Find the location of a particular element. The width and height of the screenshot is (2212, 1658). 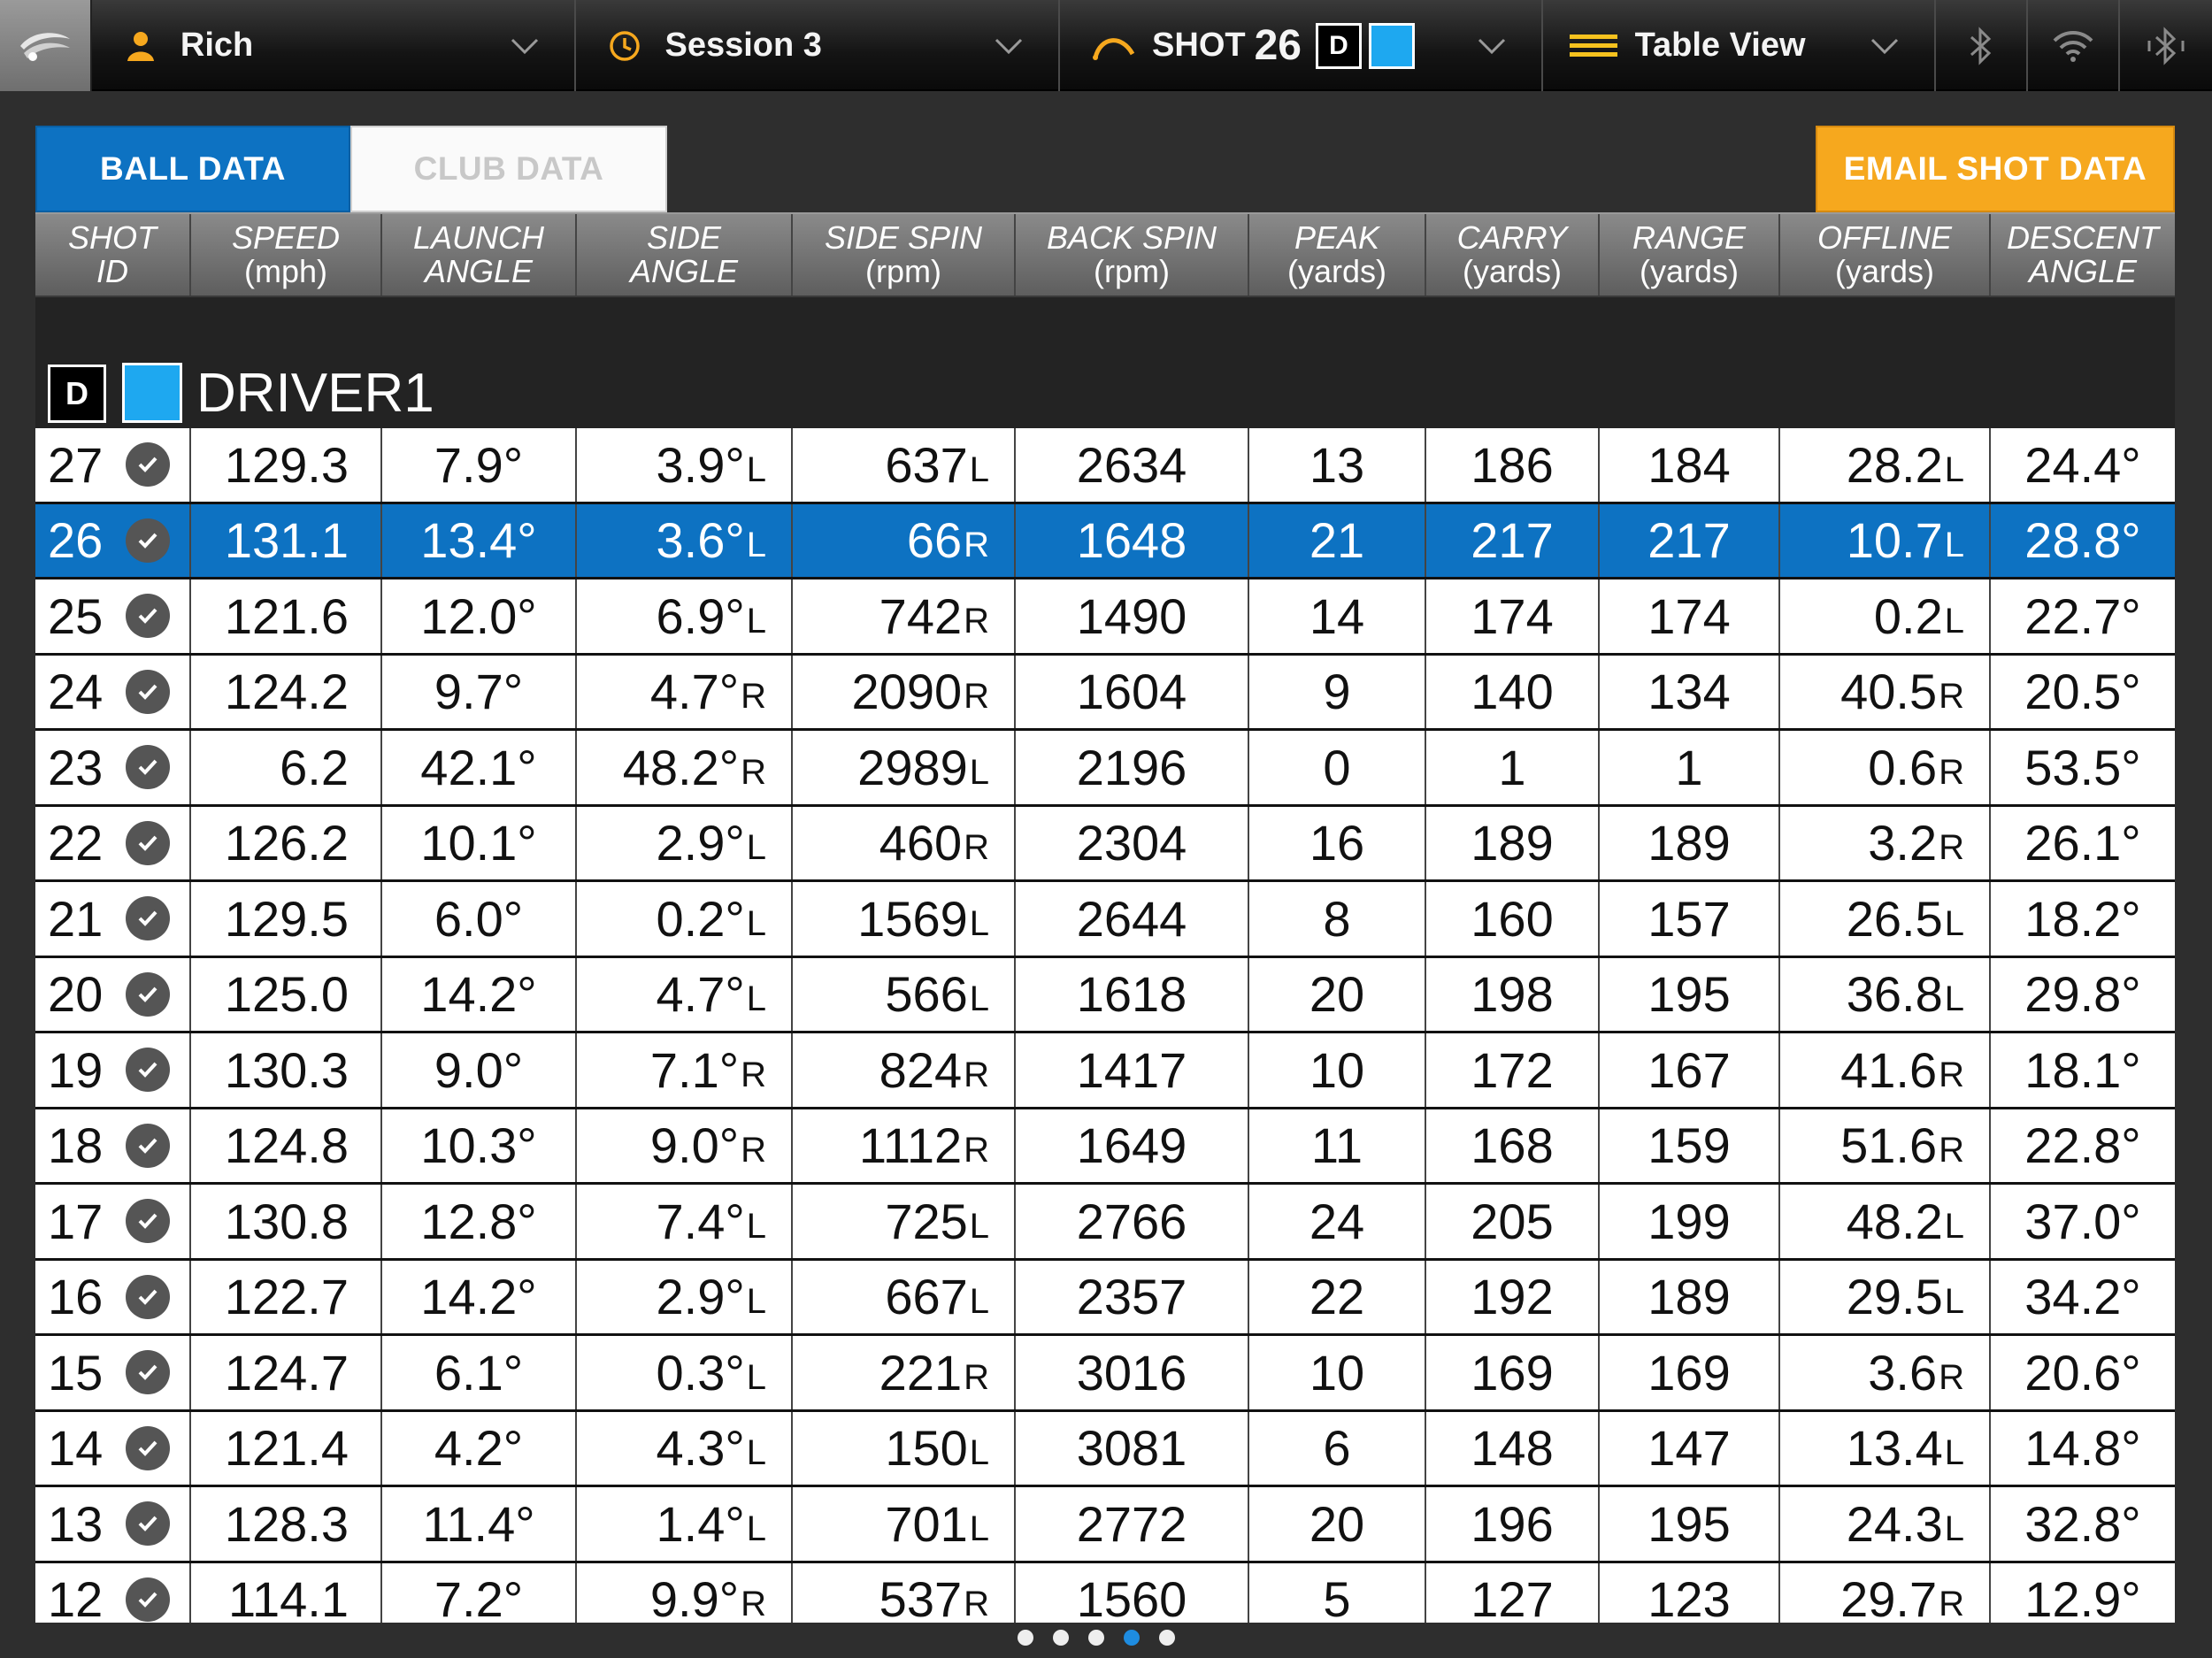

column-header-side-angle: SIDE ANGLE is located at coordinates (685, 255).